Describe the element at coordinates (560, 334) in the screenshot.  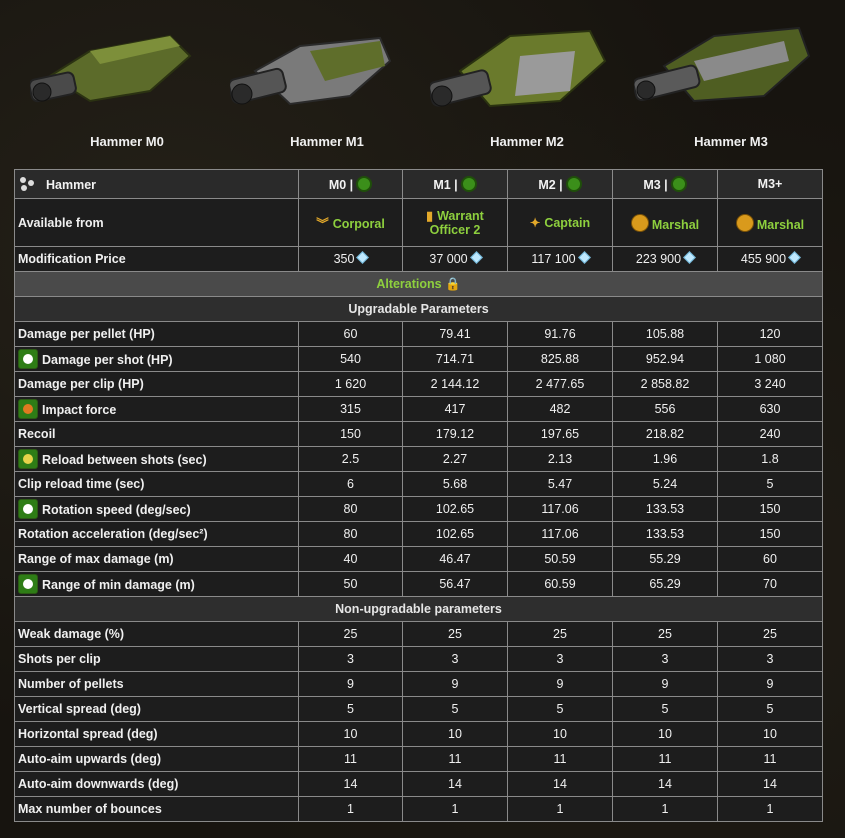
I see `value-cell: 91.76` at that location.